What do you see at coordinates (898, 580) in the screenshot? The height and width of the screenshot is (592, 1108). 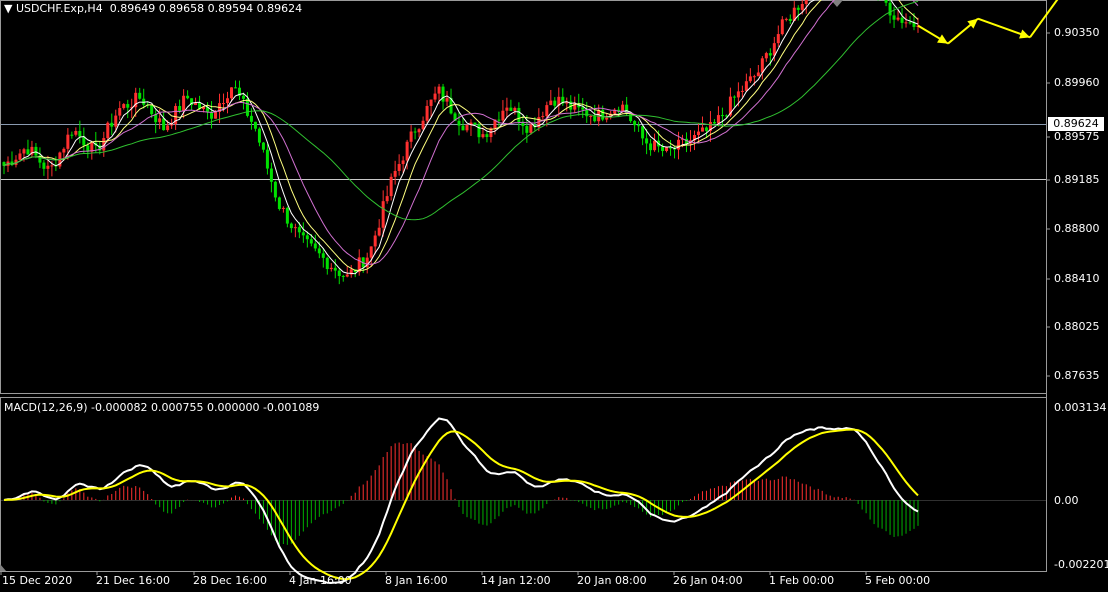 I see `time-tick: 5 Feb 00:00` at bounding box center [898, 580].